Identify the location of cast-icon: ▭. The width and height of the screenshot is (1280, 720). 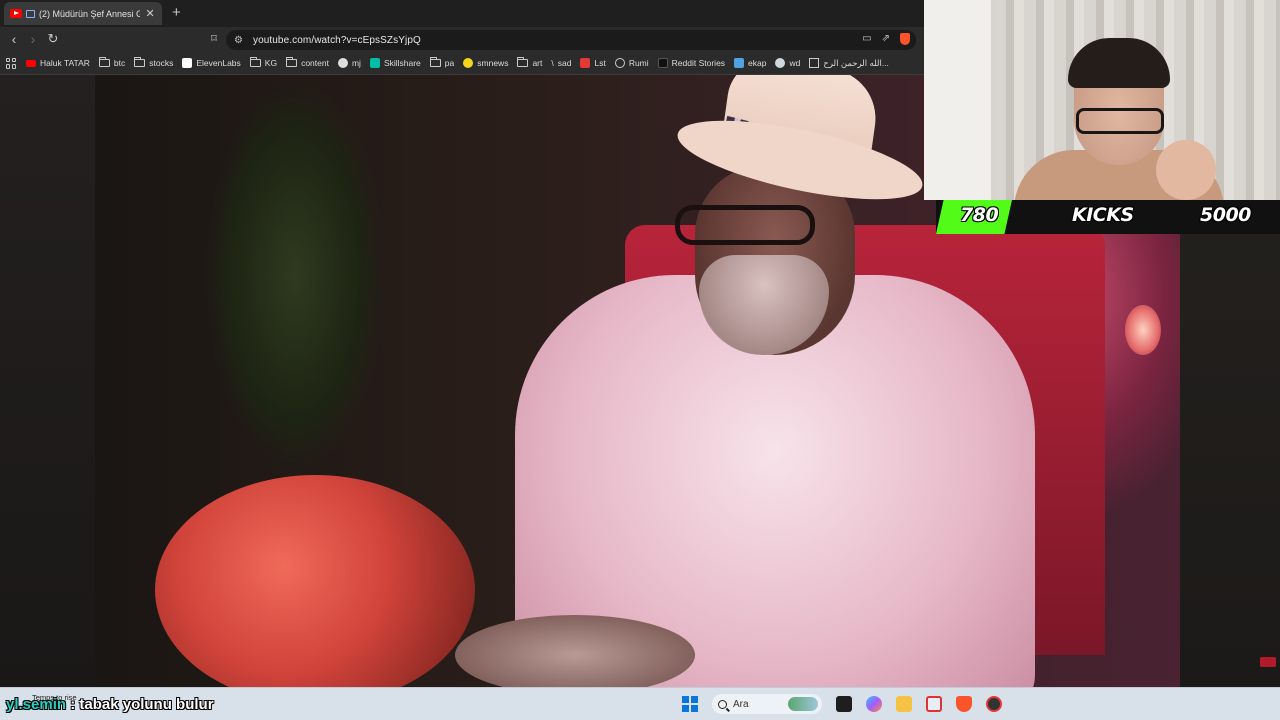
(866, 39).